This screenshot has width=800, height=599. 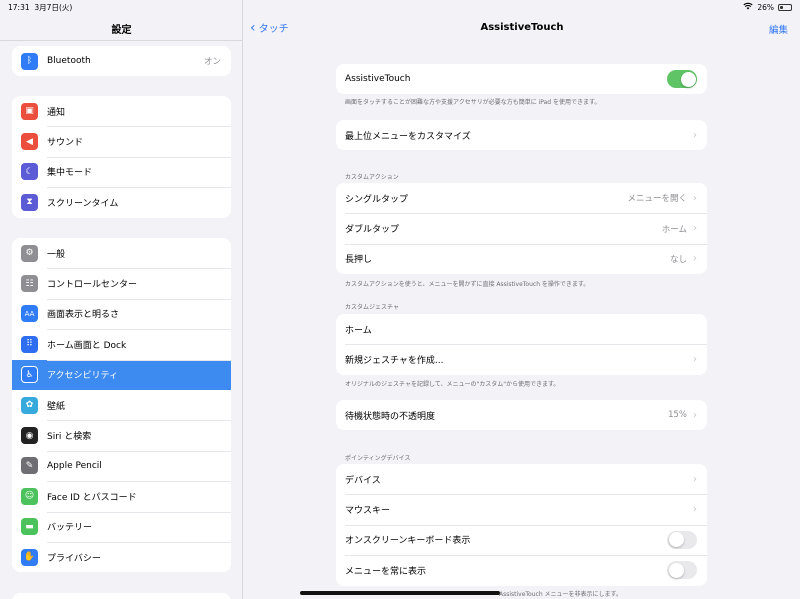 I want to click on sidebar-item-label: 壁紙, so click(x=56, y=406).